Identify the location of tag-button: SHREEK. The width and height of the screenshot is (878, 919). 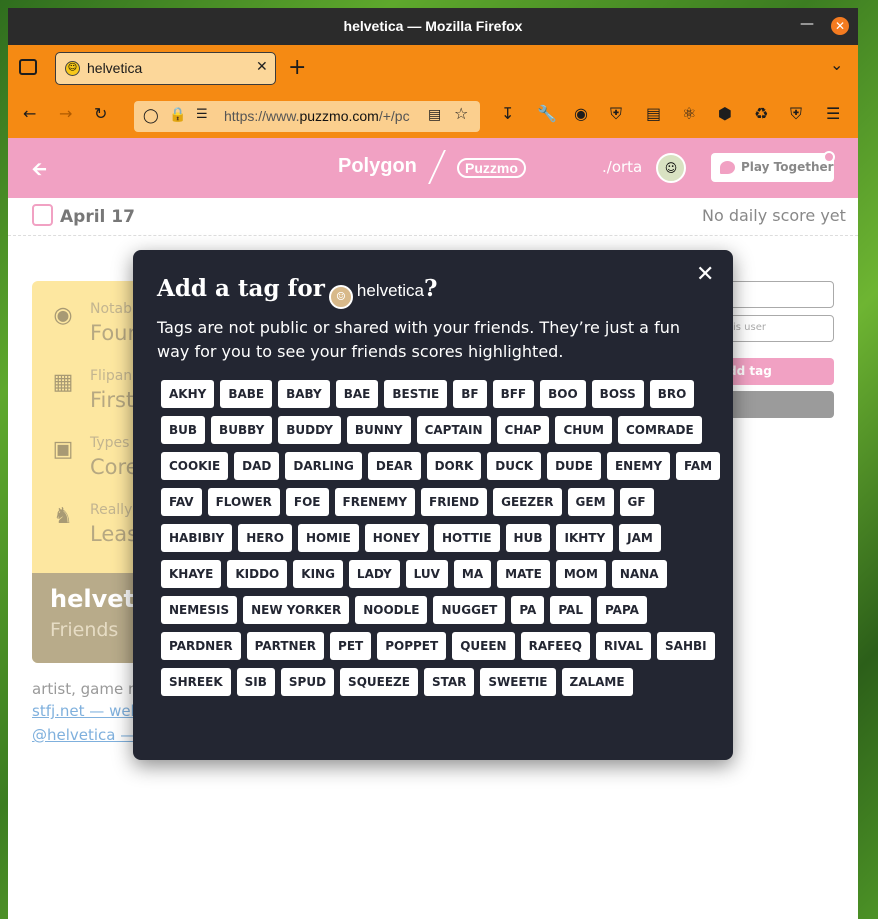
(196, 682).